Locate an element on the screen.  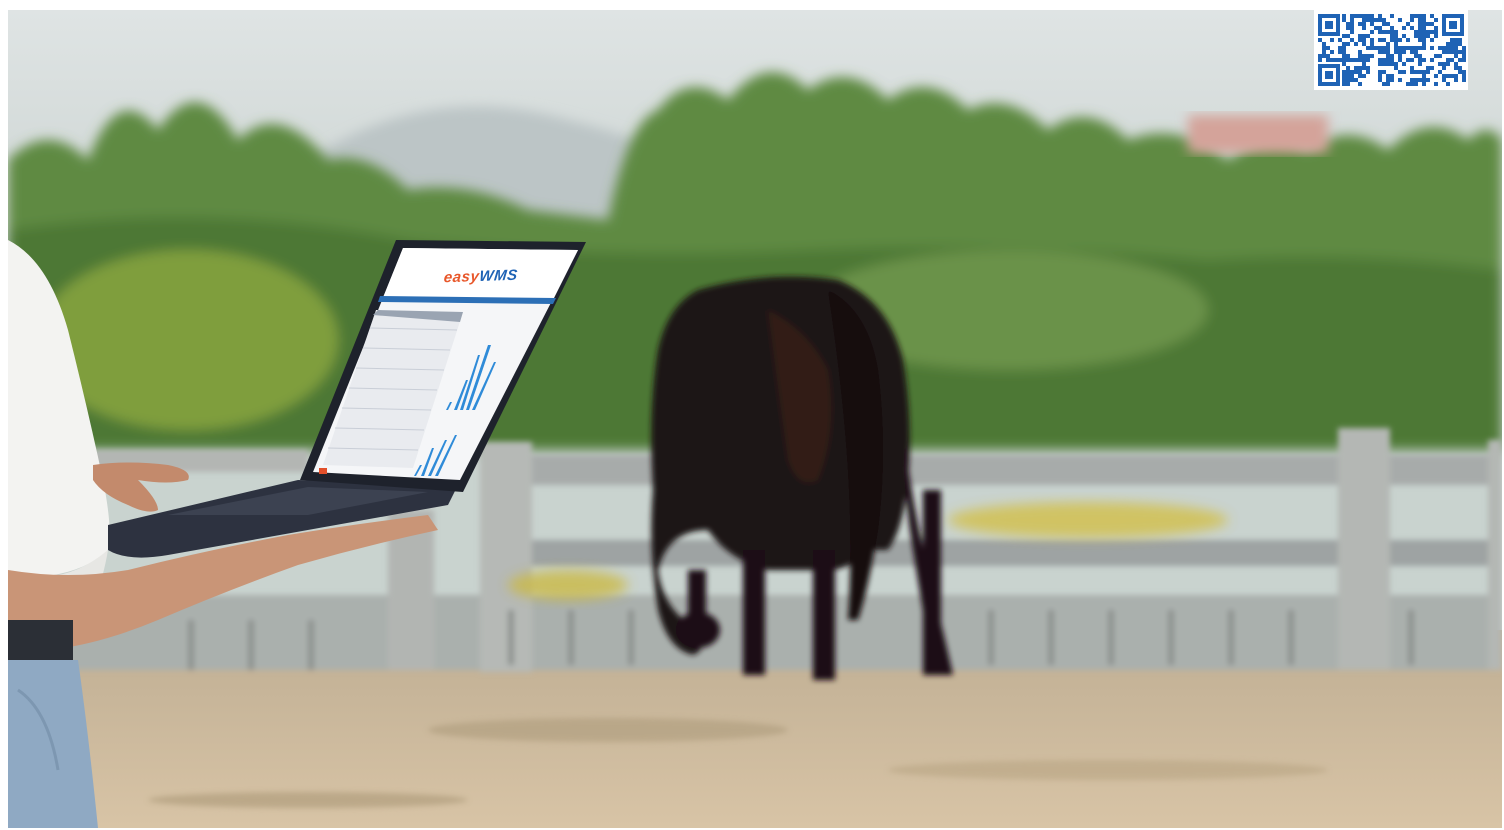
distant-roof is located at coordinates (1258, 134).